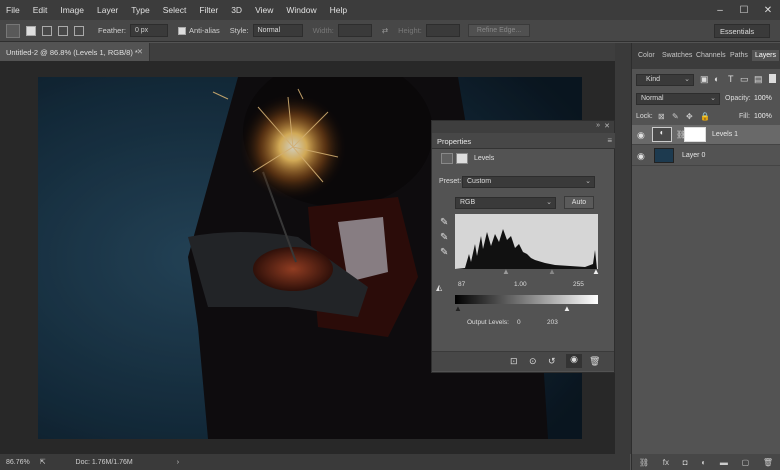 This screenshot has height=470, width=780. Describe the element at coordinates (439, 287) in the screenshot. I see `clipping-warning-icon: ◭` at that location.